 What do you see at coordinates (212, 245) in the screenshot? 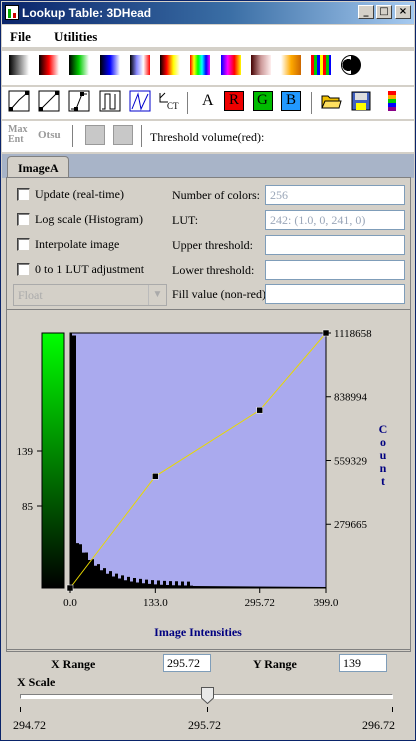
I see `upper-threshold-label: Upper threshold:` at bounding box center [212, 245].